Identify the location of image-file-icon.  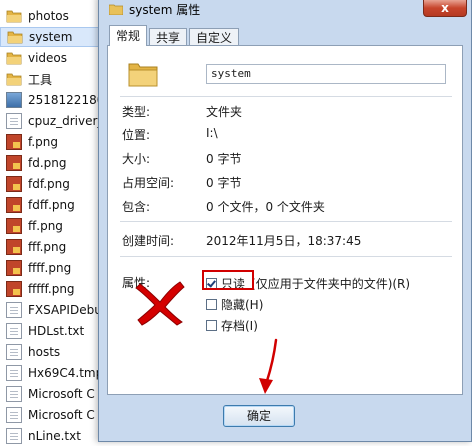
(14, 100).